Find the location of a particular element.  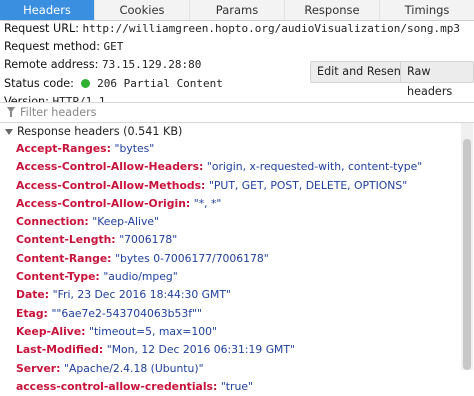

request-method-row: Request method: GET is located at coordinates (237, 47).